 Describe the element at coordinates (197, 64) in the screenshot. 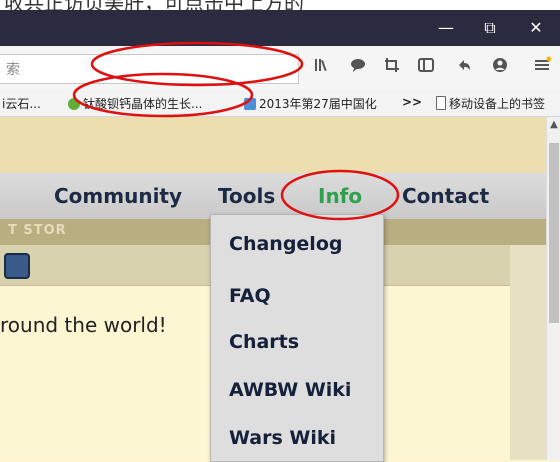

I see `annotation-circle-address` at that location.